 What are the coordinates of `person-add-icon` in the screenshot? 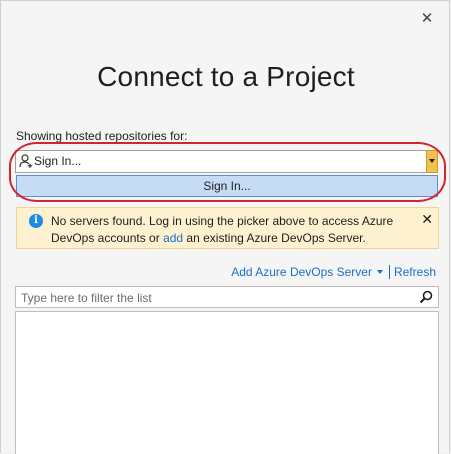 It's located at (26, 161).